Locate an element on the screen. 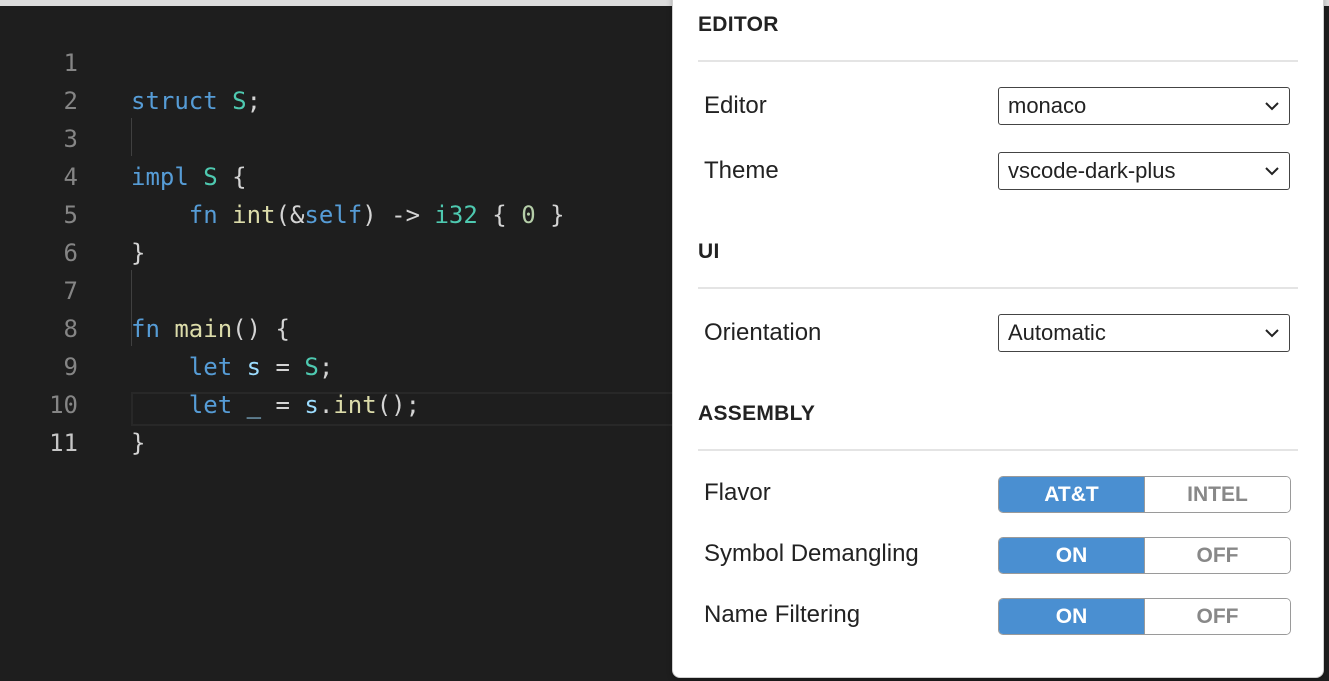 The width and height of the screenshot is (1329, 681). orientation-select-value: Automatic is located at coordinates (1057, 332).